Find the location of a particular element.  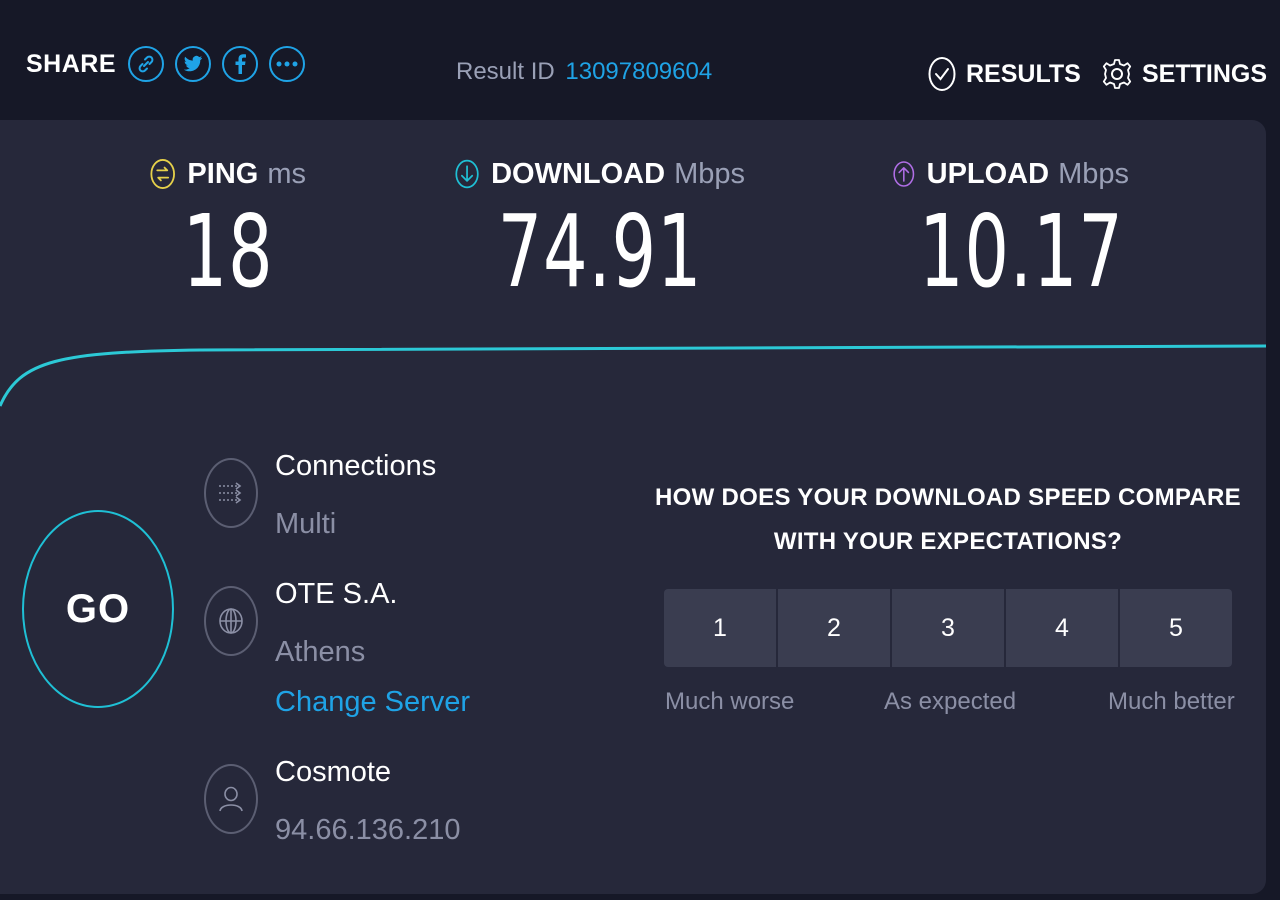

share-link-button is located at coordinates (146, 64).